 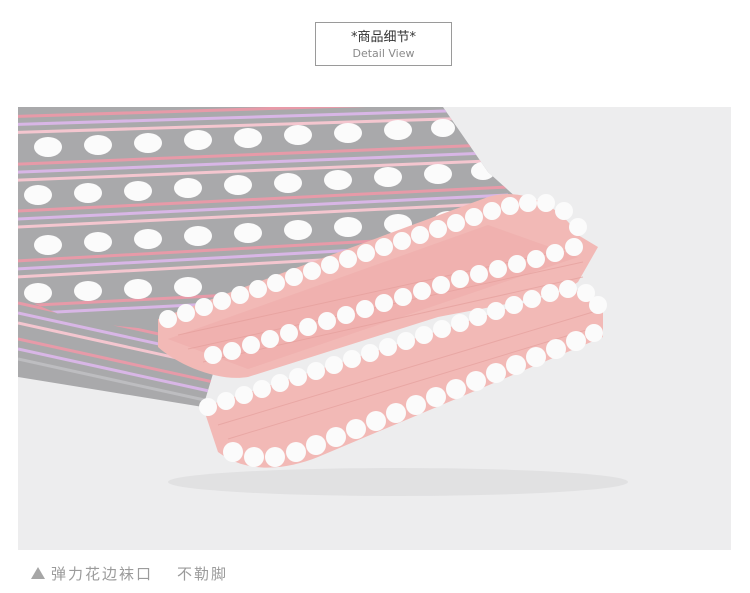 I want to click on section-header: *商品细节* Detail View, so click(x=383, y=44).